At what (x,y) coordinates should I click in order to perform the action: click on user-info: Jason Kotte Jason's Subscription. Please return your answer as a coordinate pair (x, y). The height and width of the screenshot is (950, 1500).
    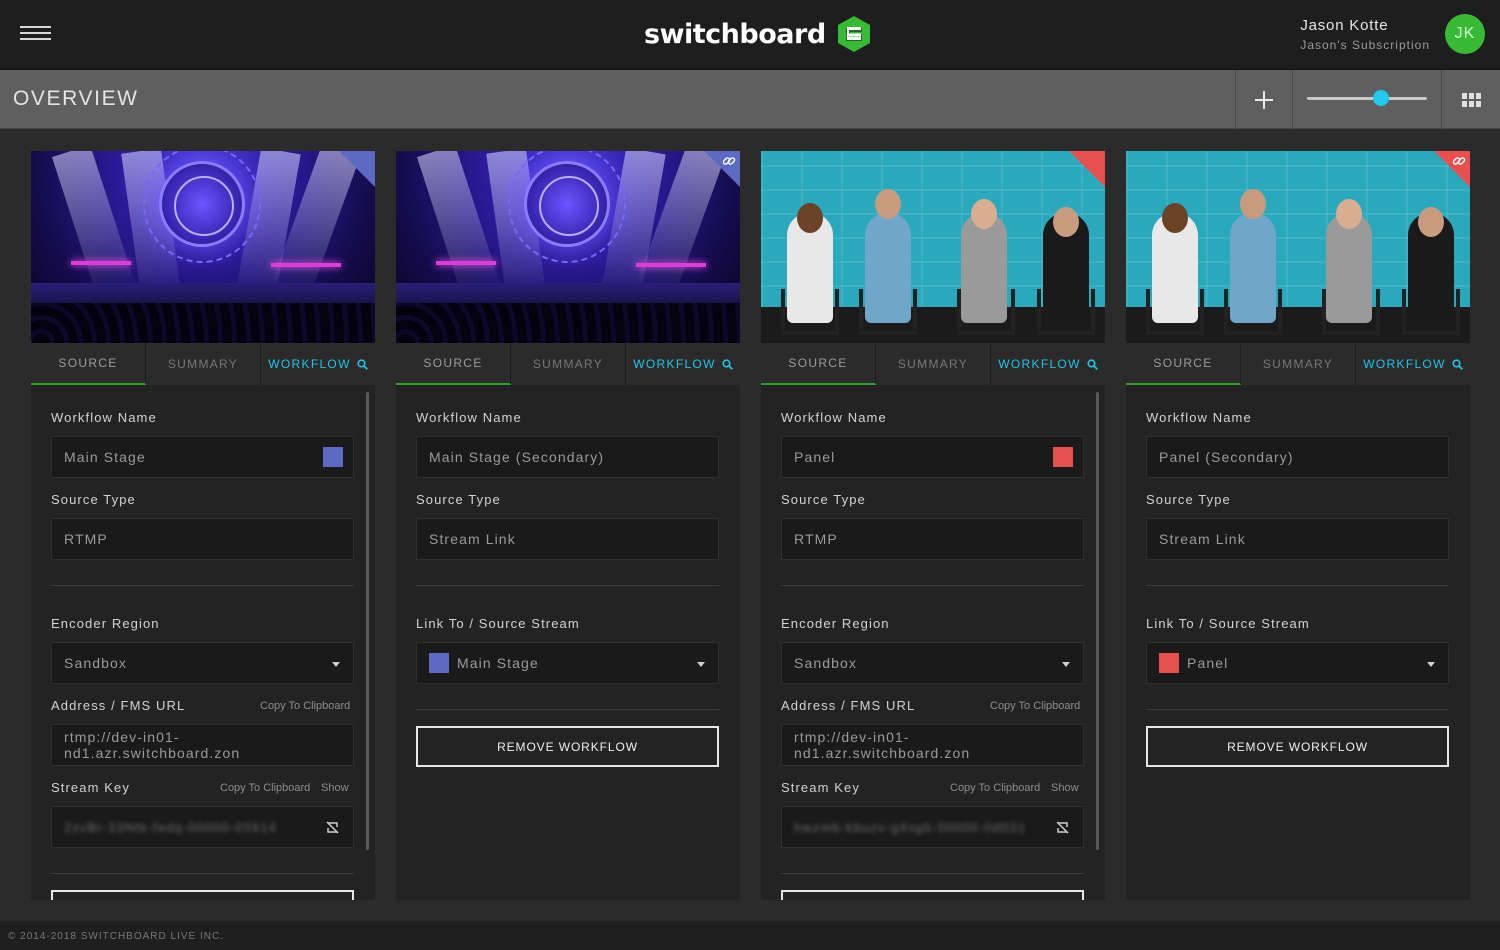
    Looking at the image, I should click on (1365, 34).